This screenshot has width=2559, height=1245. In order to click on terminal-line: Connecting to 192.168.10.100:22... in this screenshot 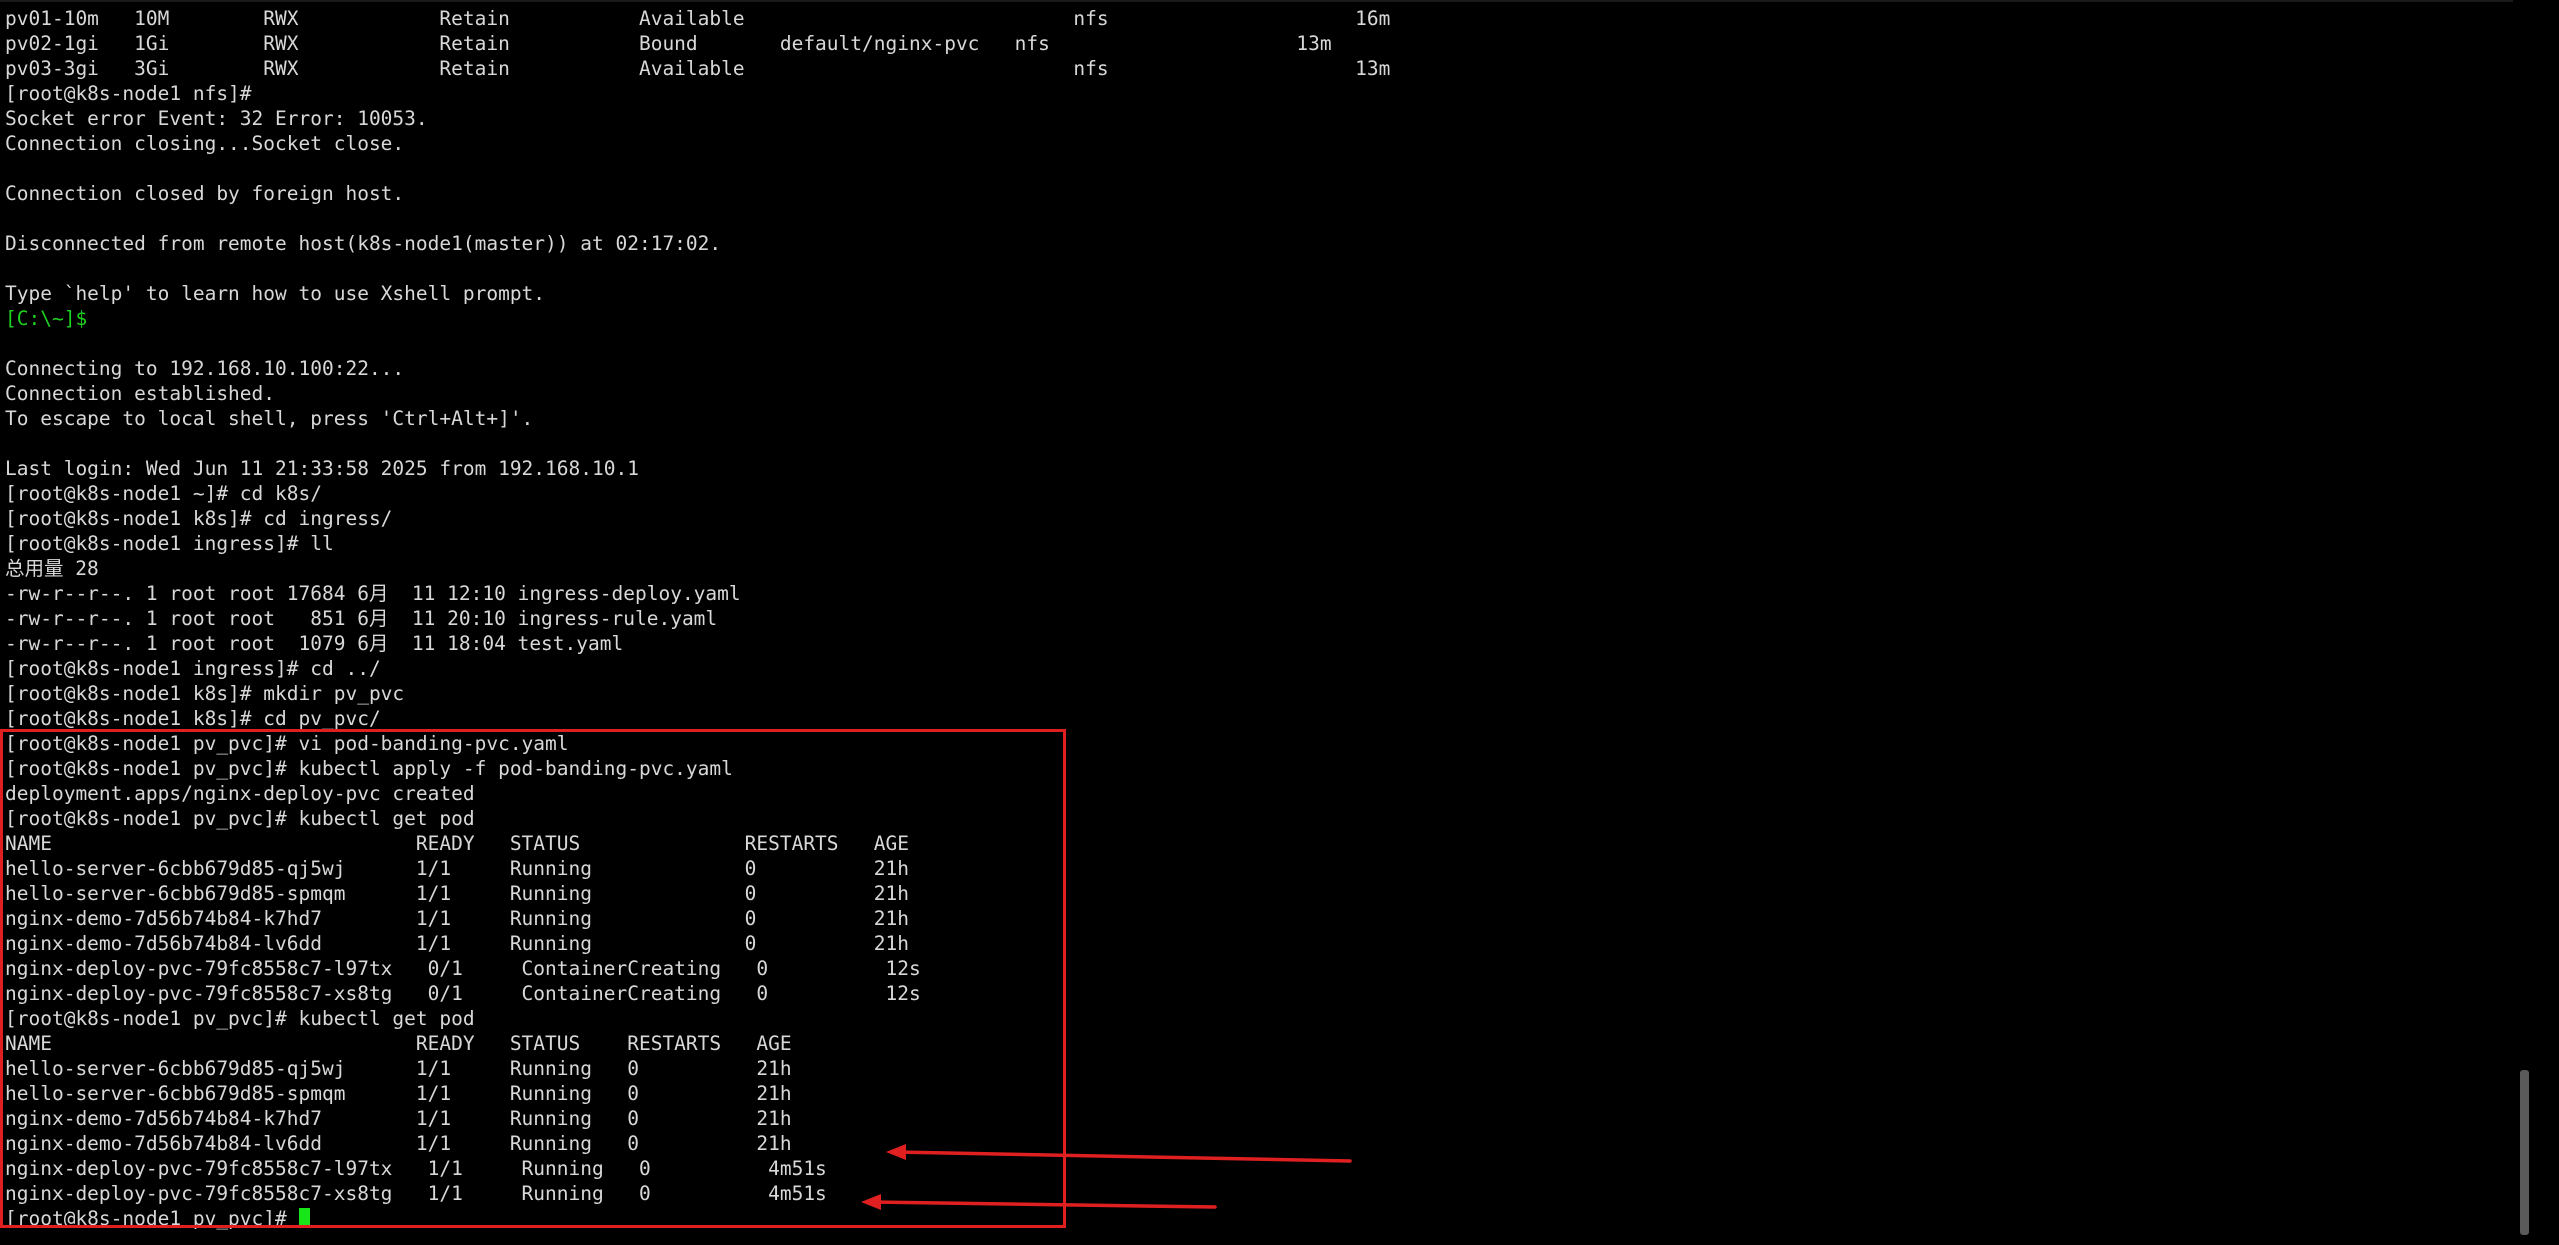, I will do `click(205, 368)`.